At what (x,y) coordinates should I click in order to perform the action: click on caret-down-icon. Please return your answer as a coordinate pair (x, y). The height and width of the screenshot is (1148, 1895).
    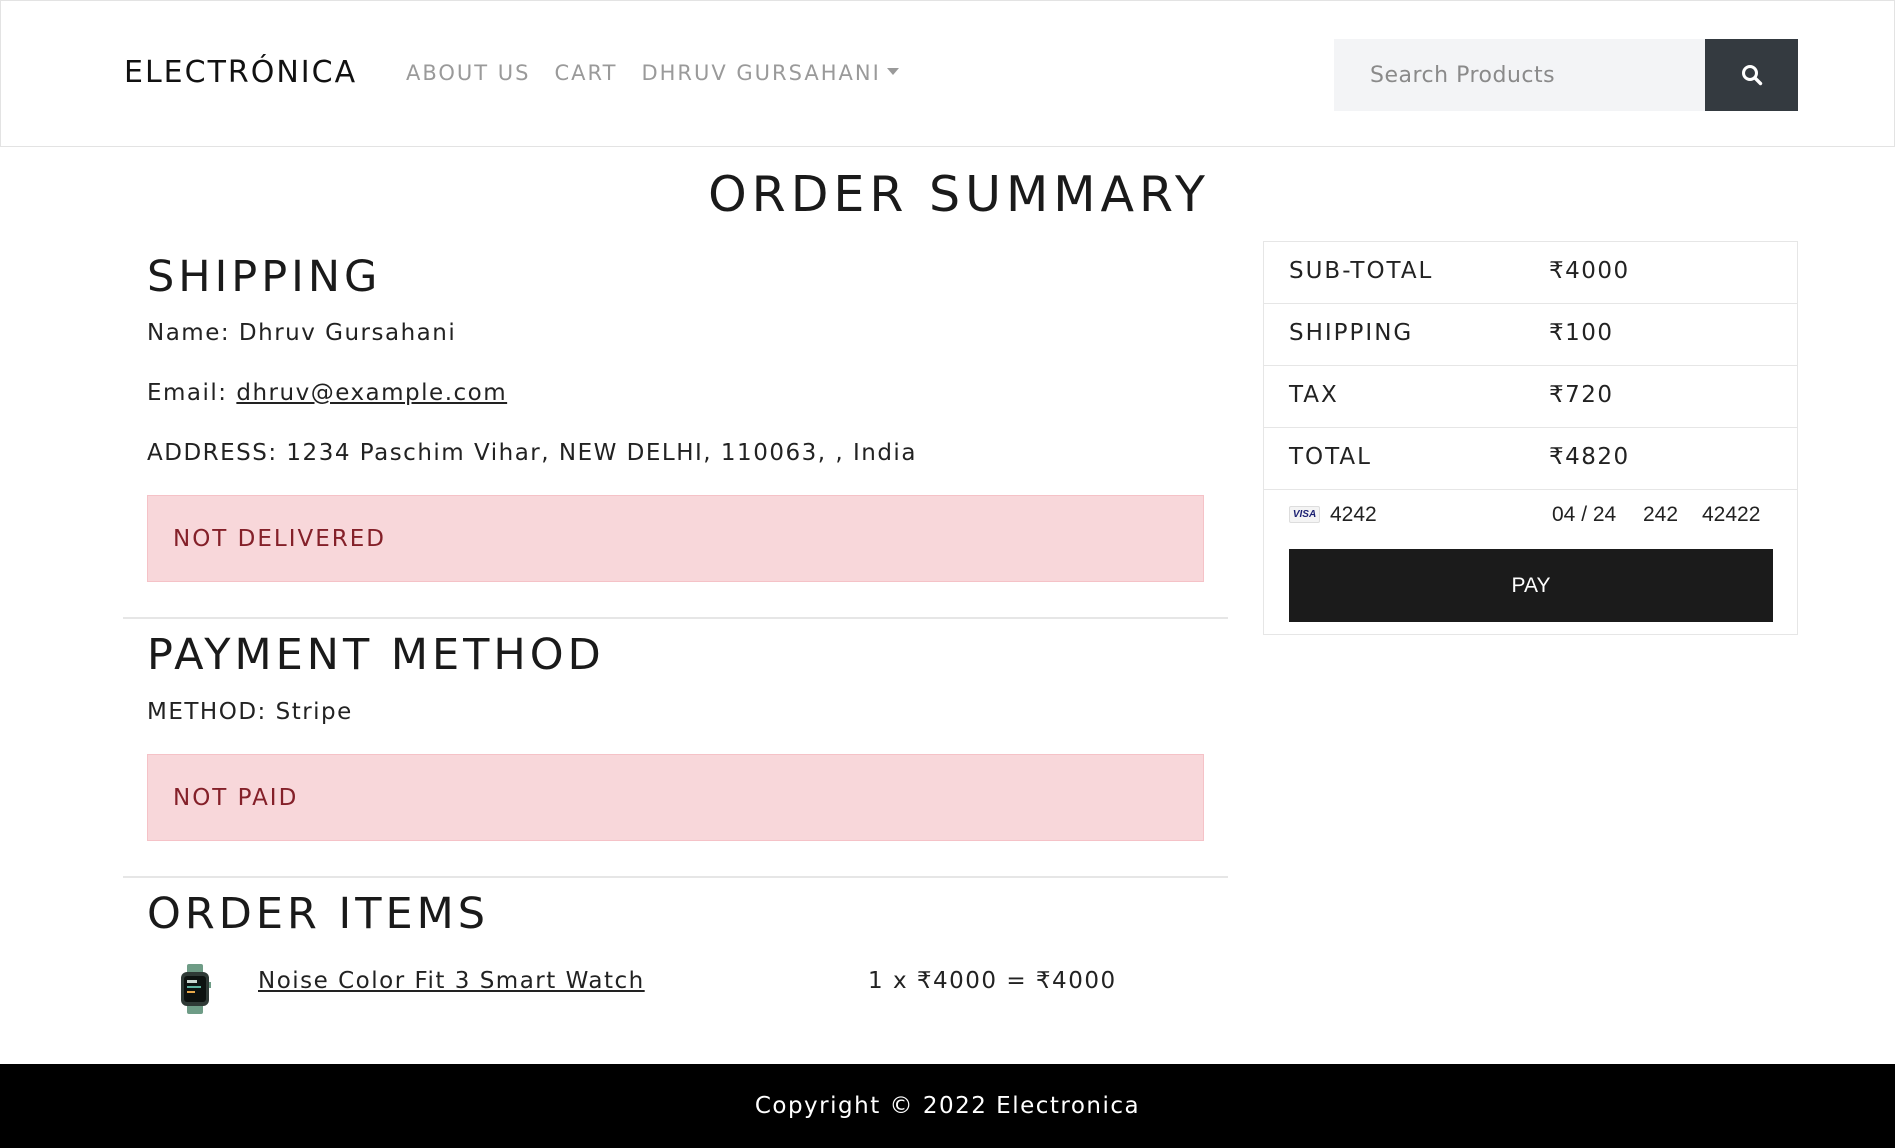
    Looking at the image, I should click on (892, 71).